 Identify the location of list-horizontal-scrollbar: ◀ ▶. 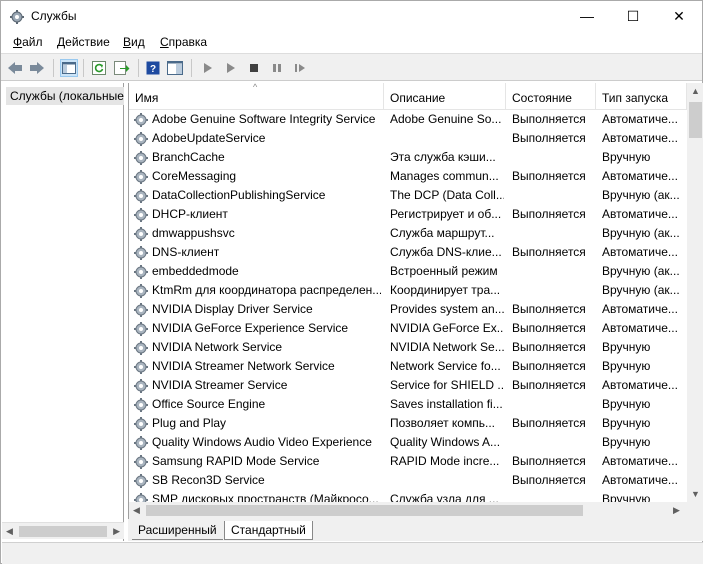
(408, 510).